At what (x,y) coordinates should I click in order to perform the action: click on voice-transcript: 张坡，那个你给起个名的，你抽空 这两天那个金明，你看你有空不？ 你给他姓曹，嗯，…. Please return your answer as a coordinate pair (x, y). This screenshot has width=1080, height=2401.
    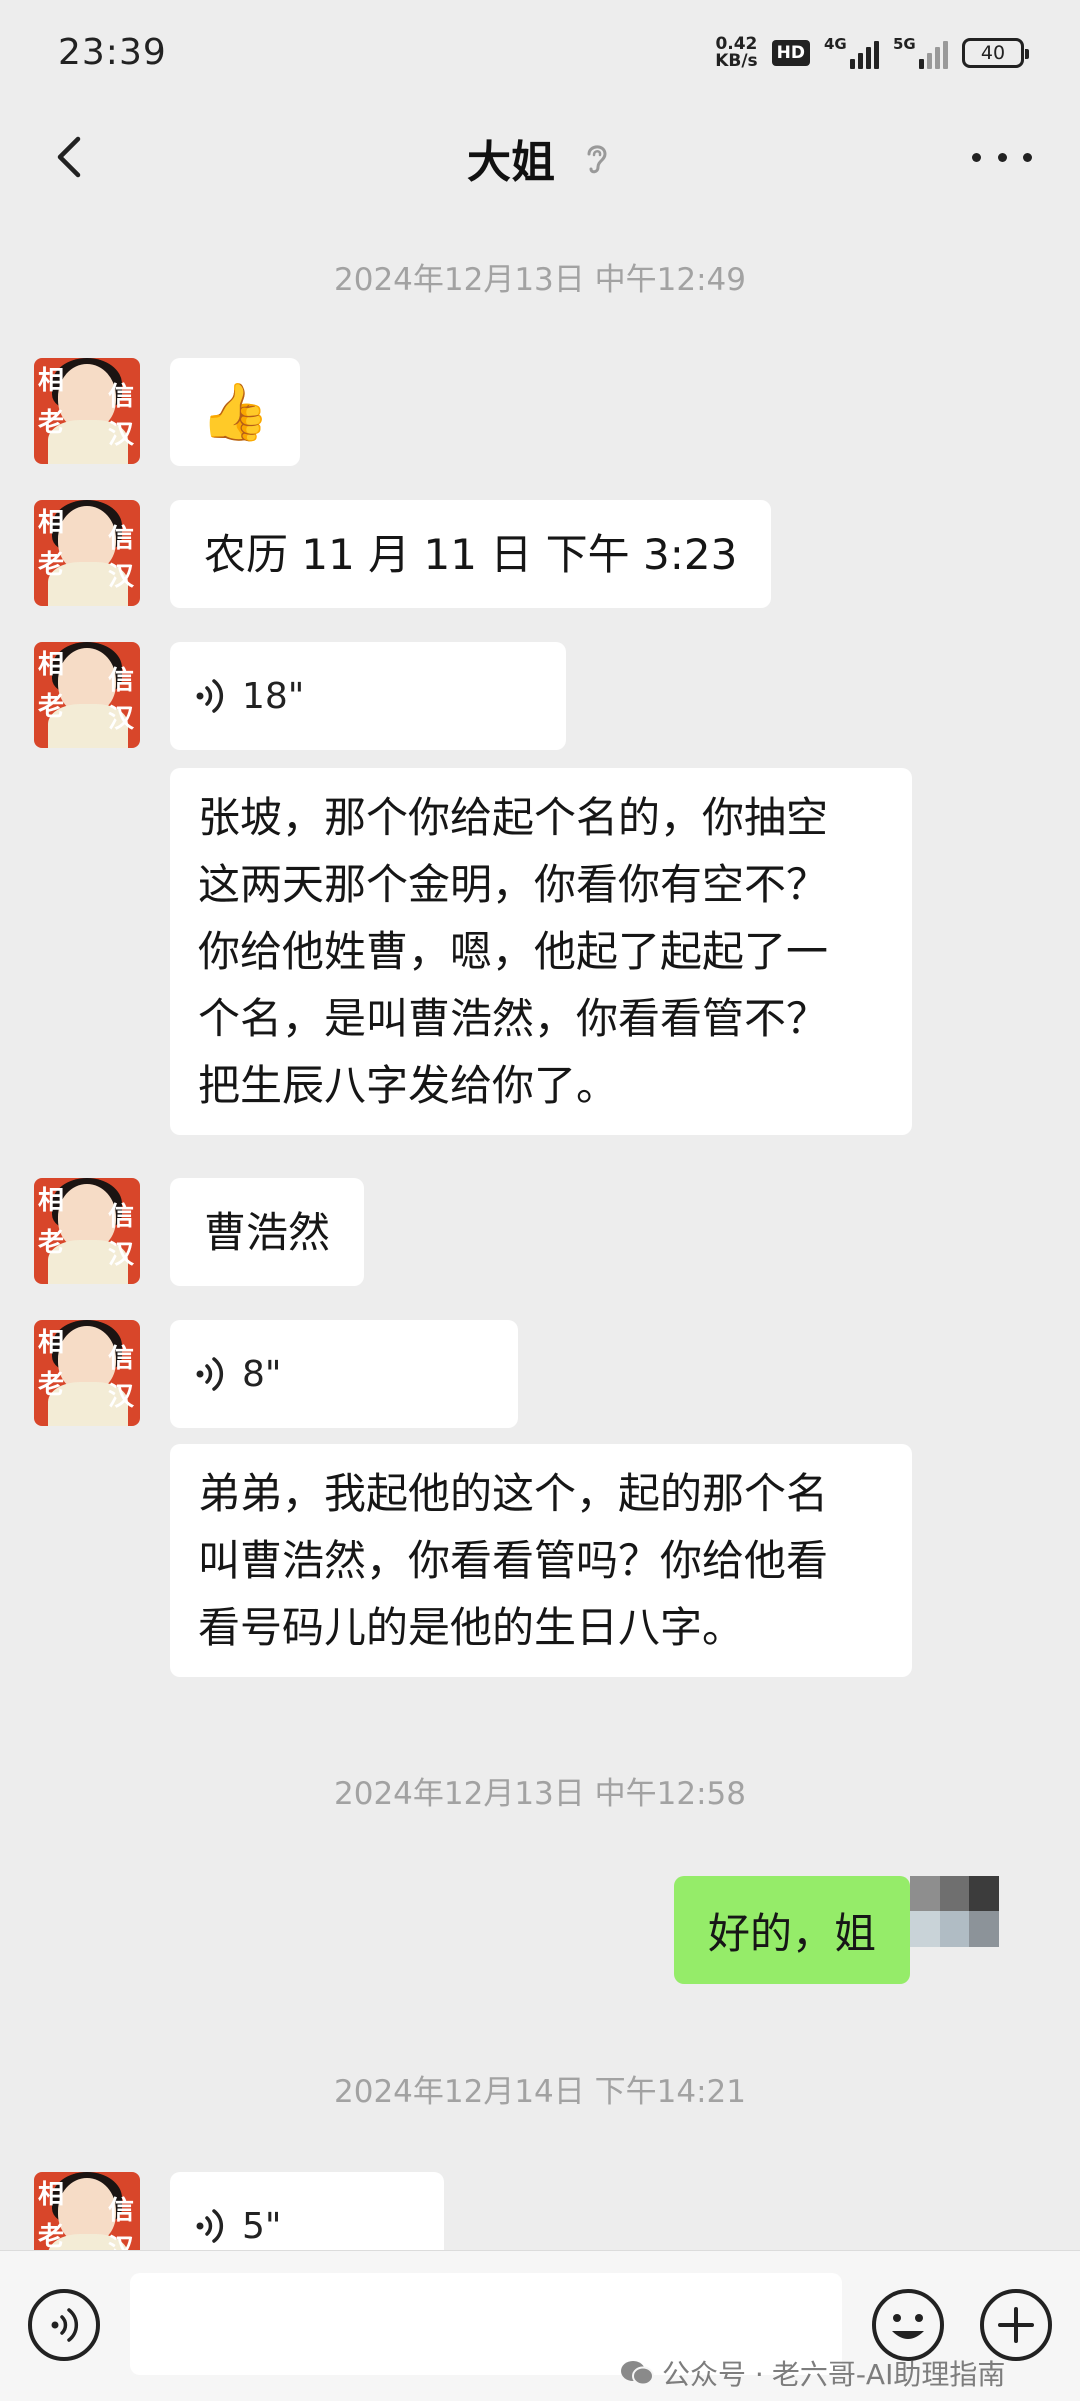
    Looking at the image, I should click on (541, 951).